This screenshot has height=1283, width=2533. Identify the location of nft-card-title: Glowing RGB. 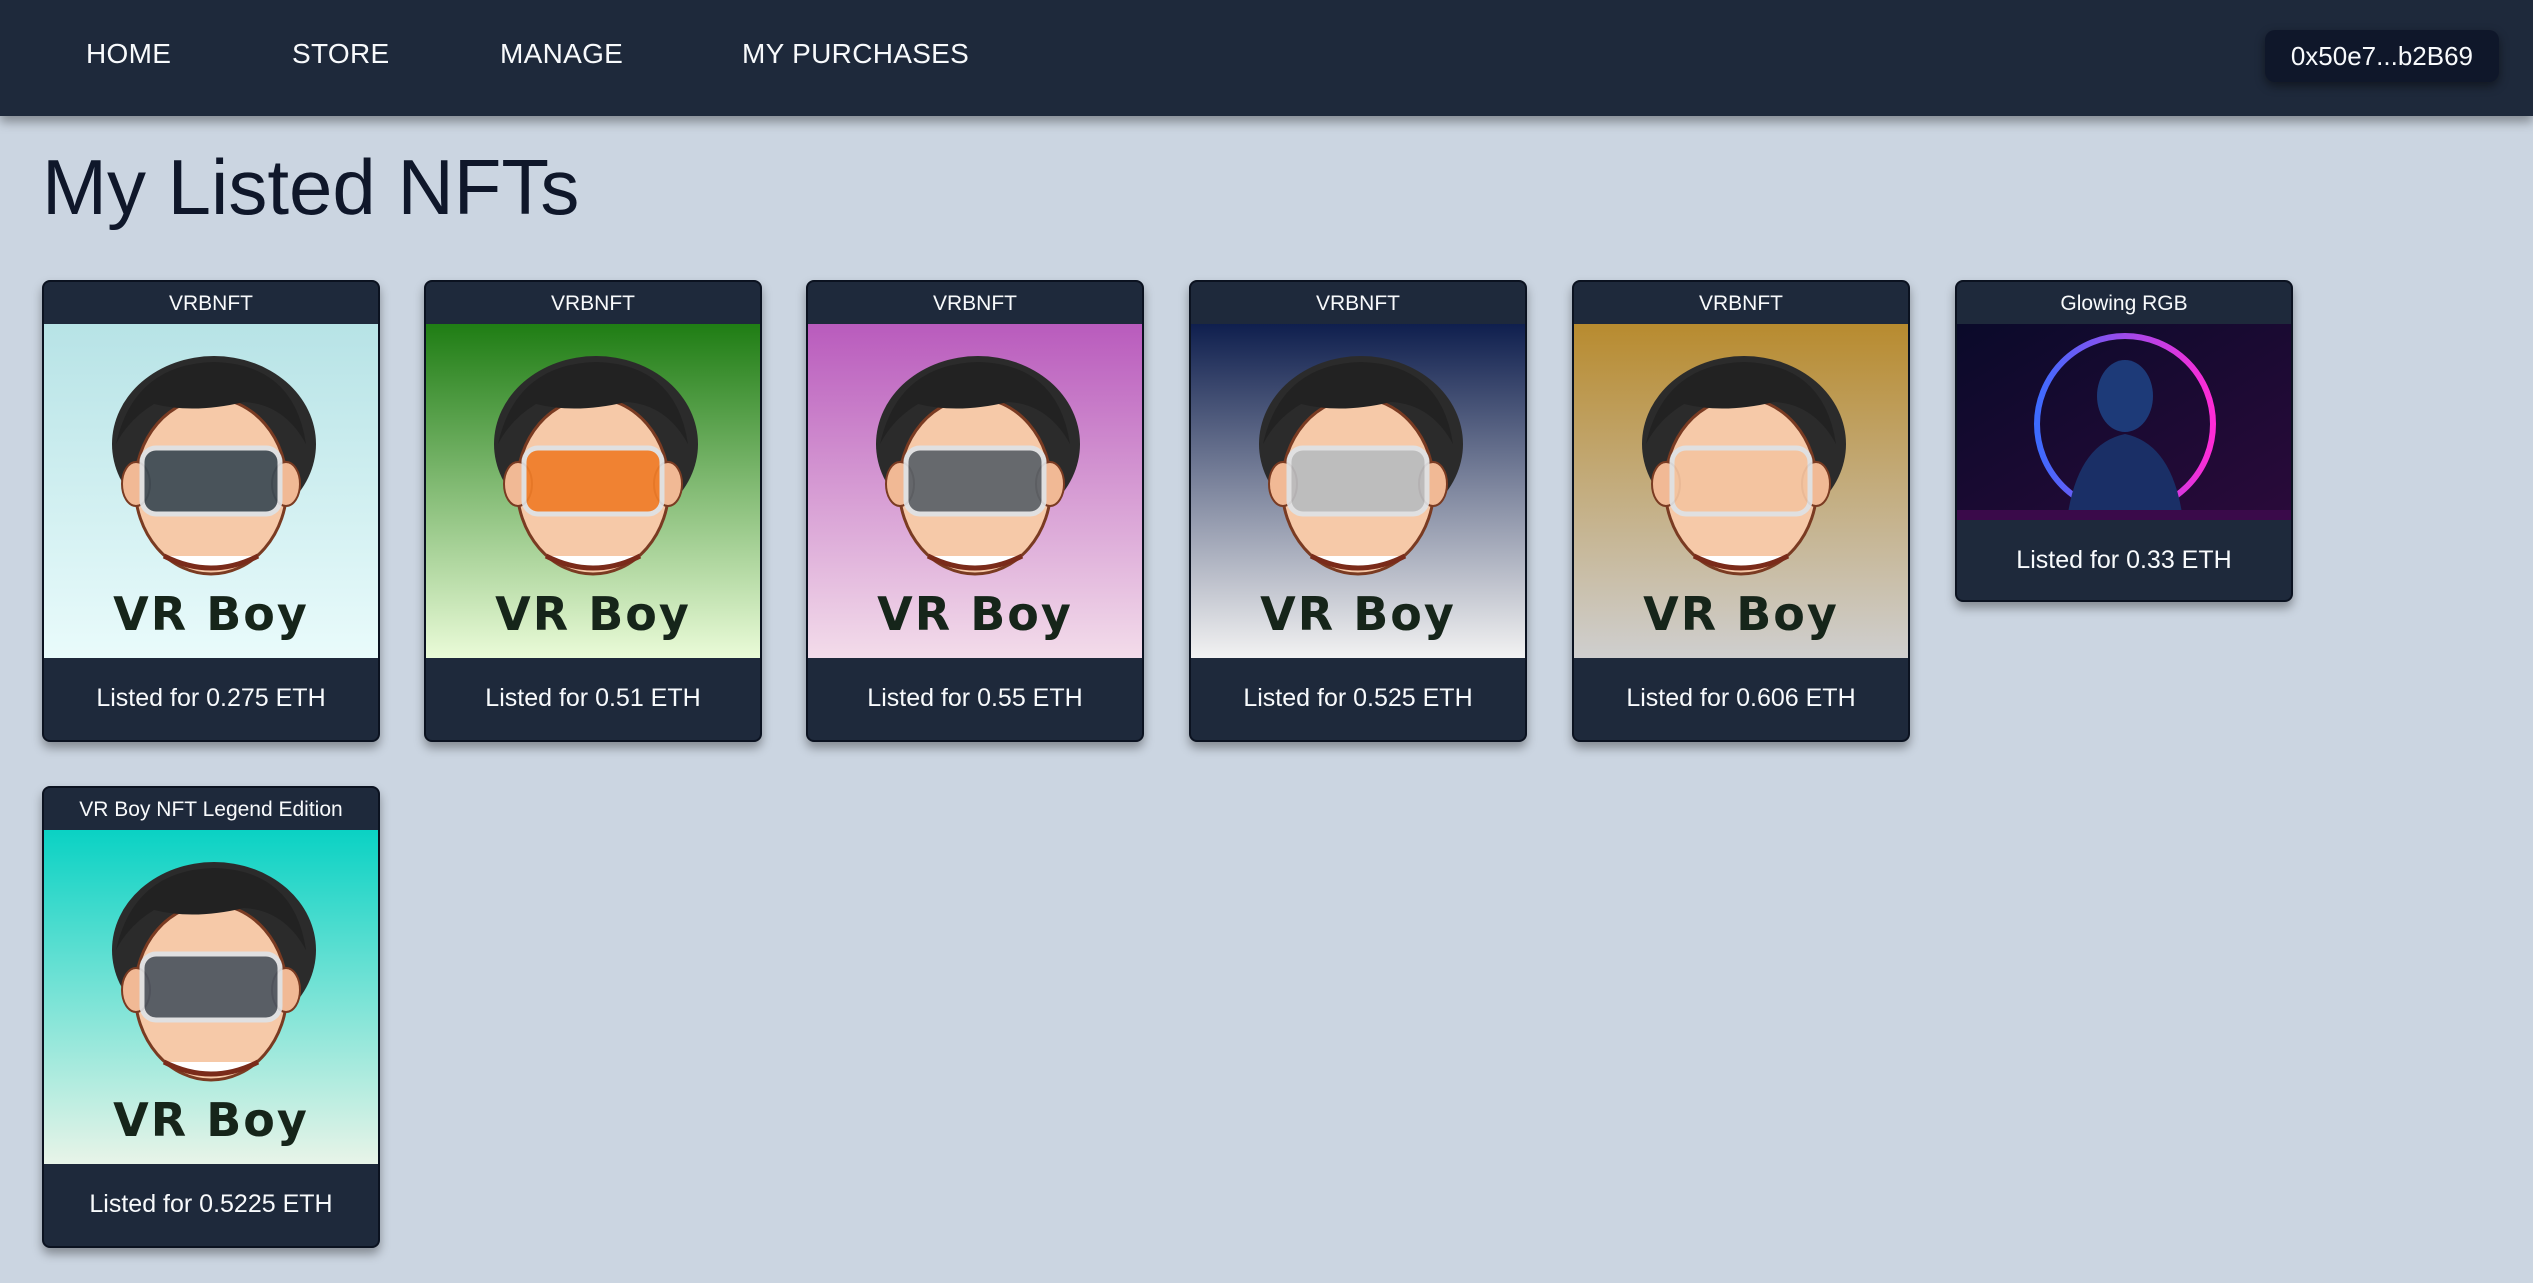
(2124, 303).